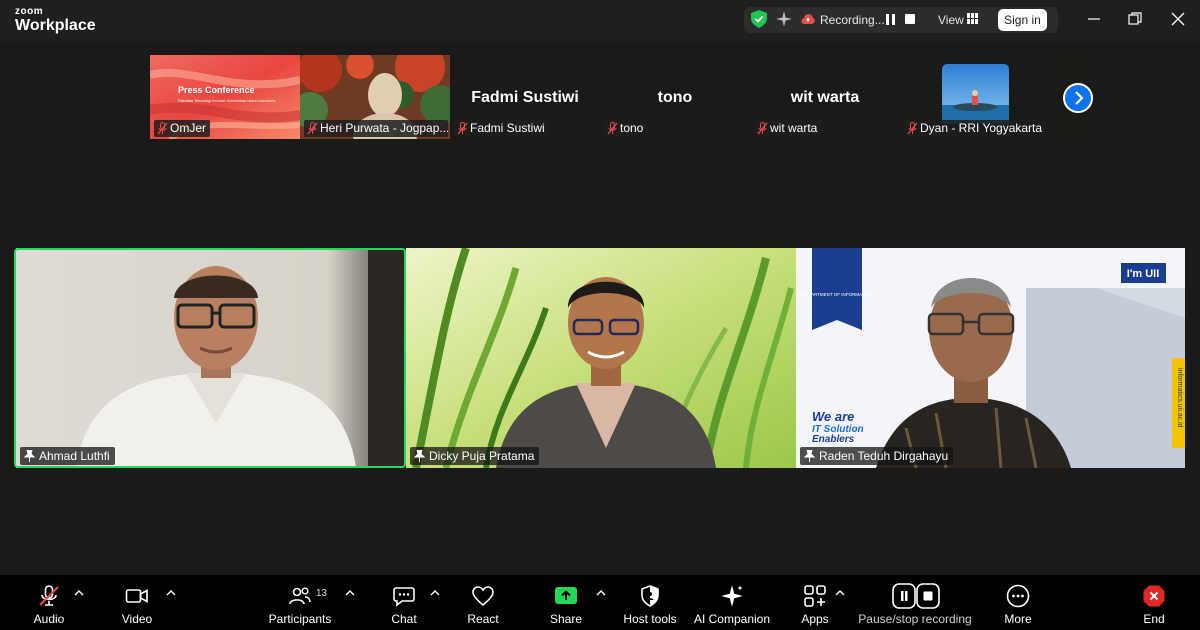 The image size is (1200, 630). Describe the element at coordinates (915, 619) in the screenshot. I see `pause-stop-label: Pause/stop recording` at that location.